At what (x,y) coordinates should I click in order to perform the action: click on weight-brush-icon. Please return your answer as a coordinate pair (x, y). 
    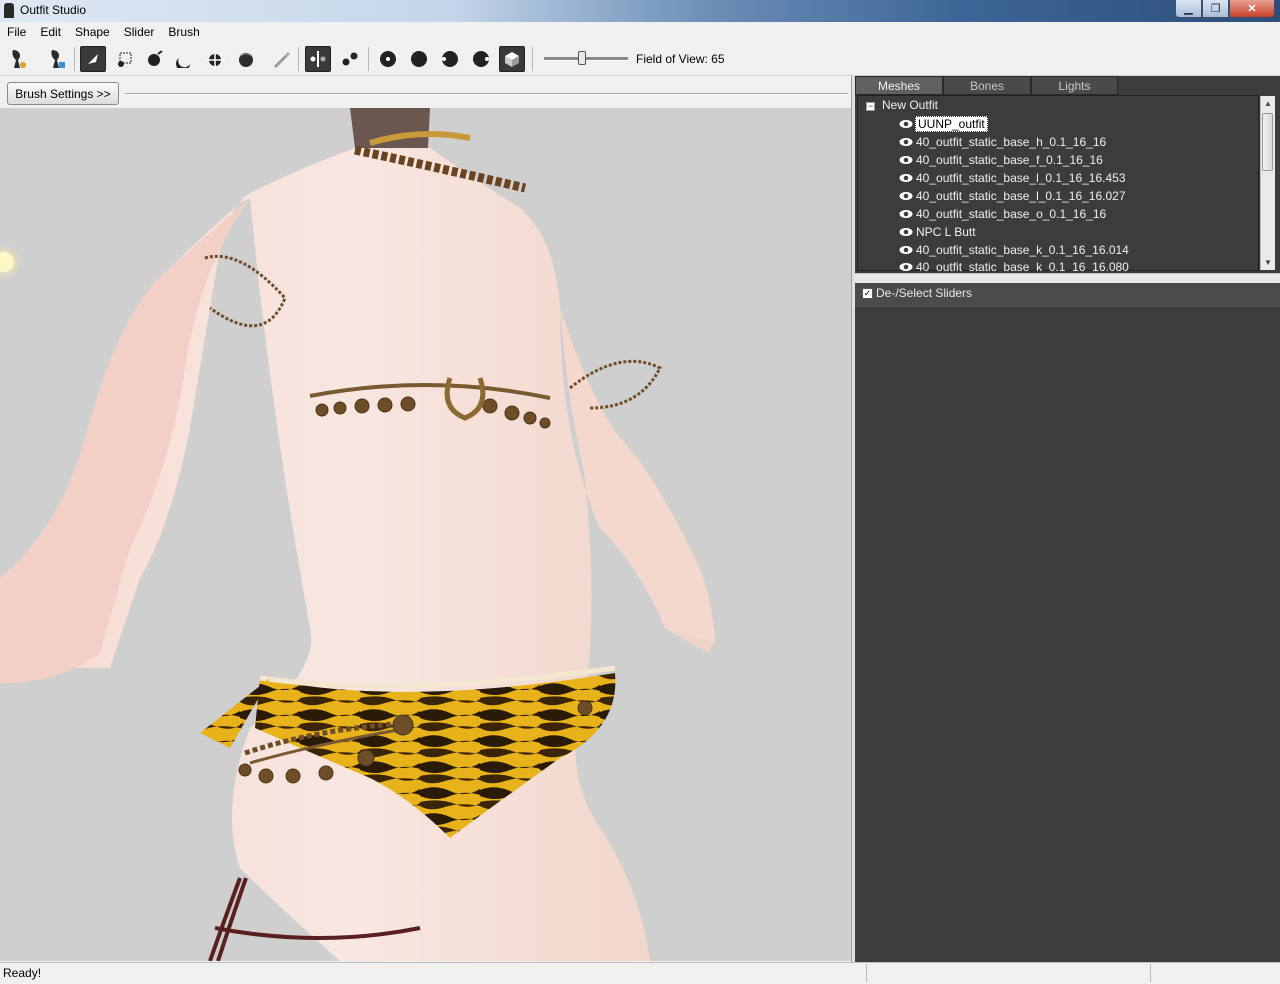
    Looking at the image, I should click on (282, 60).